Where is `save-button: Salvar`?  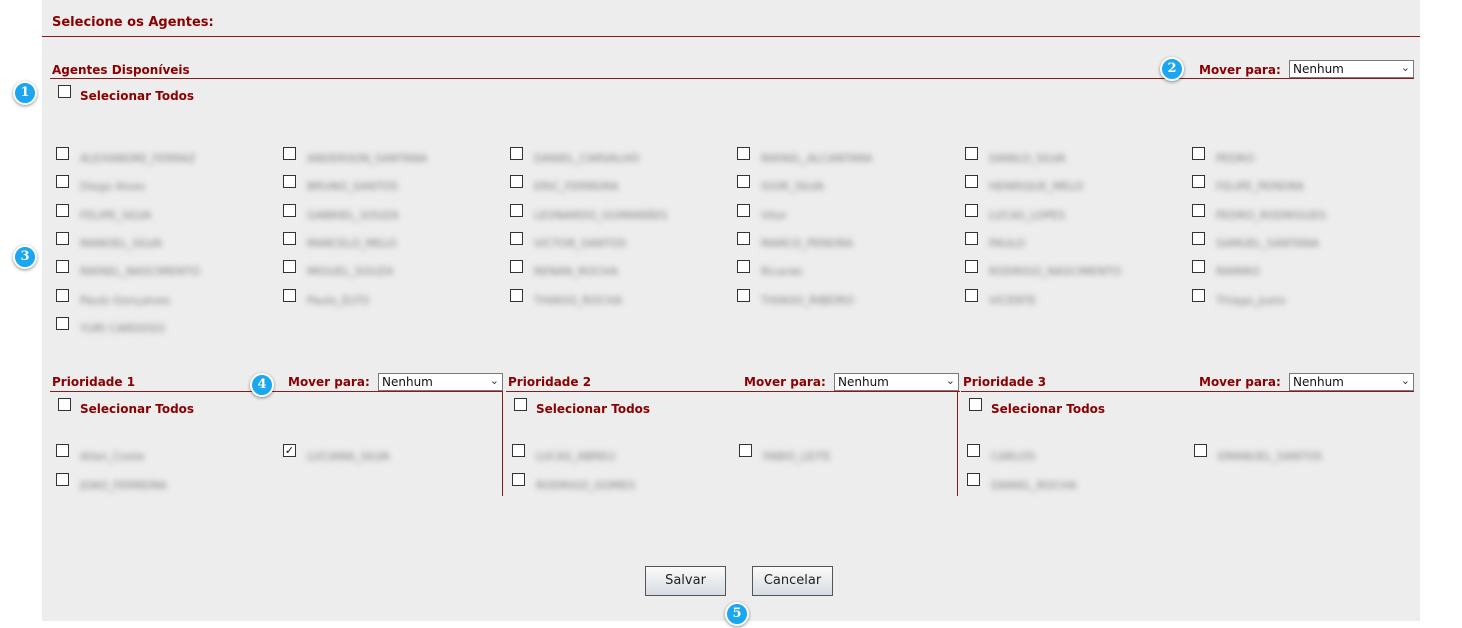 save-button: Salvar is located at coordinates (685, 581).